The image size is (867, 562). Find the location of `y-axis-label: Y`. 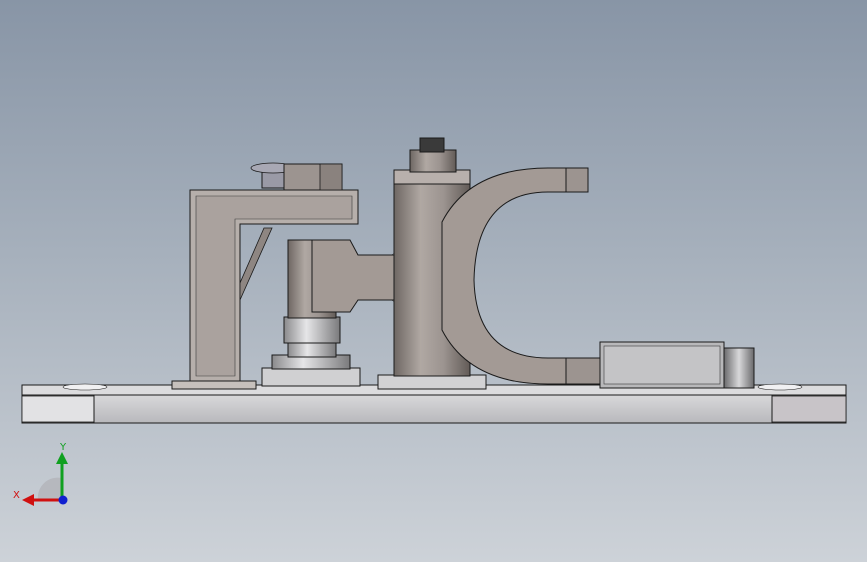

y-axis-label: Y is located at coordinates (63, 447).